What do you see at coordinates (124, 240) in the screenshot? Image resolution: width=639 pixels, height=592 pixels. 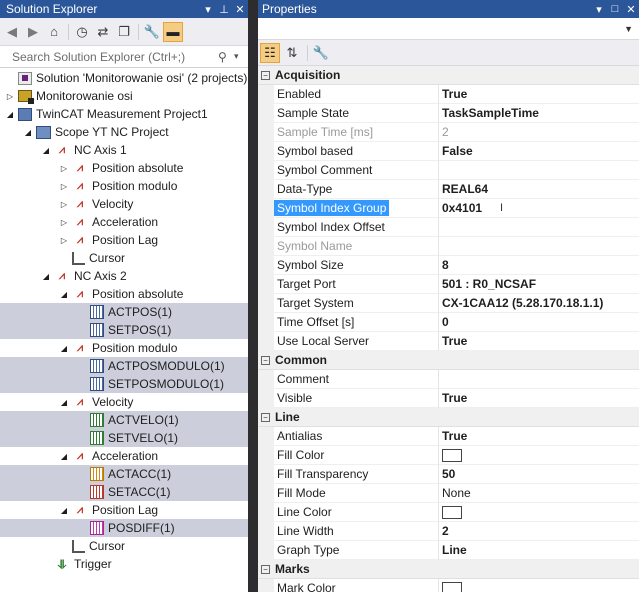 I see `tree-item: ▷ ⩘ Position Lag` at bounding box center [124, 240].